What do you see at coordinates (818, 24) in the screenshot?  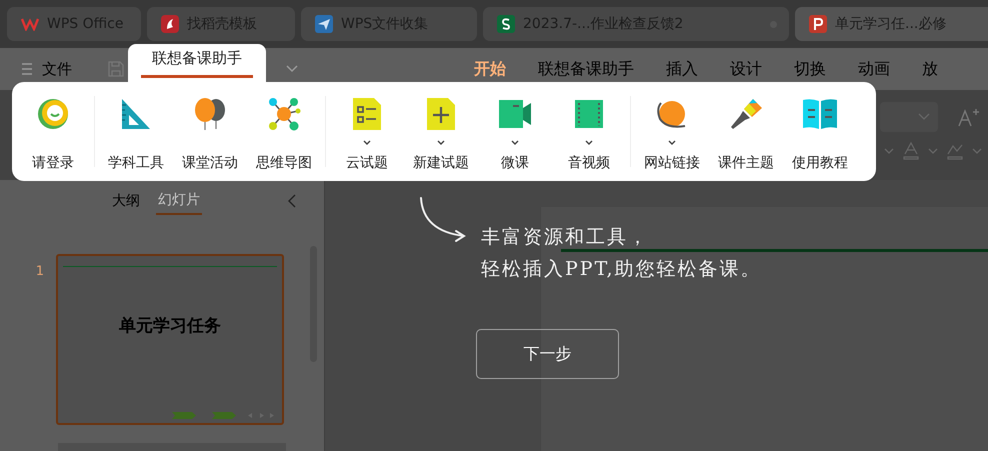 I see `presentation-icon` at bounding box center [818, 24].